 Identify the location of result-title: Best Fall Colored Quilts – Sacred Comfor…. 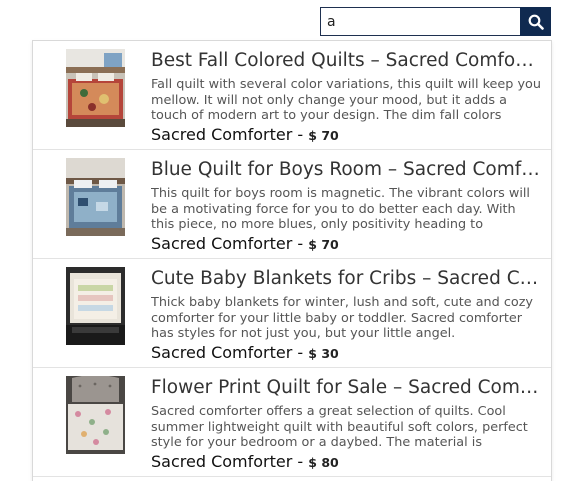
(346, 61).